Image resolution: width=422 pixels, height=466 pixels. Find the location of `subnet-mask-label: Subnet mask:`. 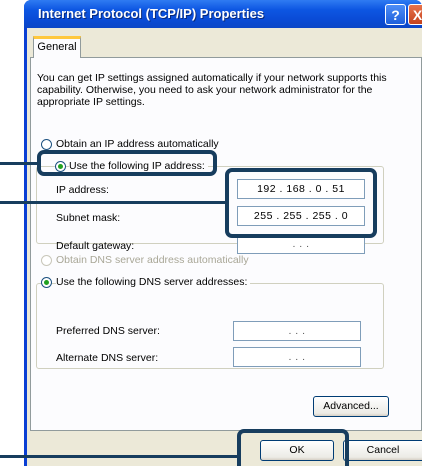

subnet-mask-label: Subnet mask: is located at coordinates (88, 218).